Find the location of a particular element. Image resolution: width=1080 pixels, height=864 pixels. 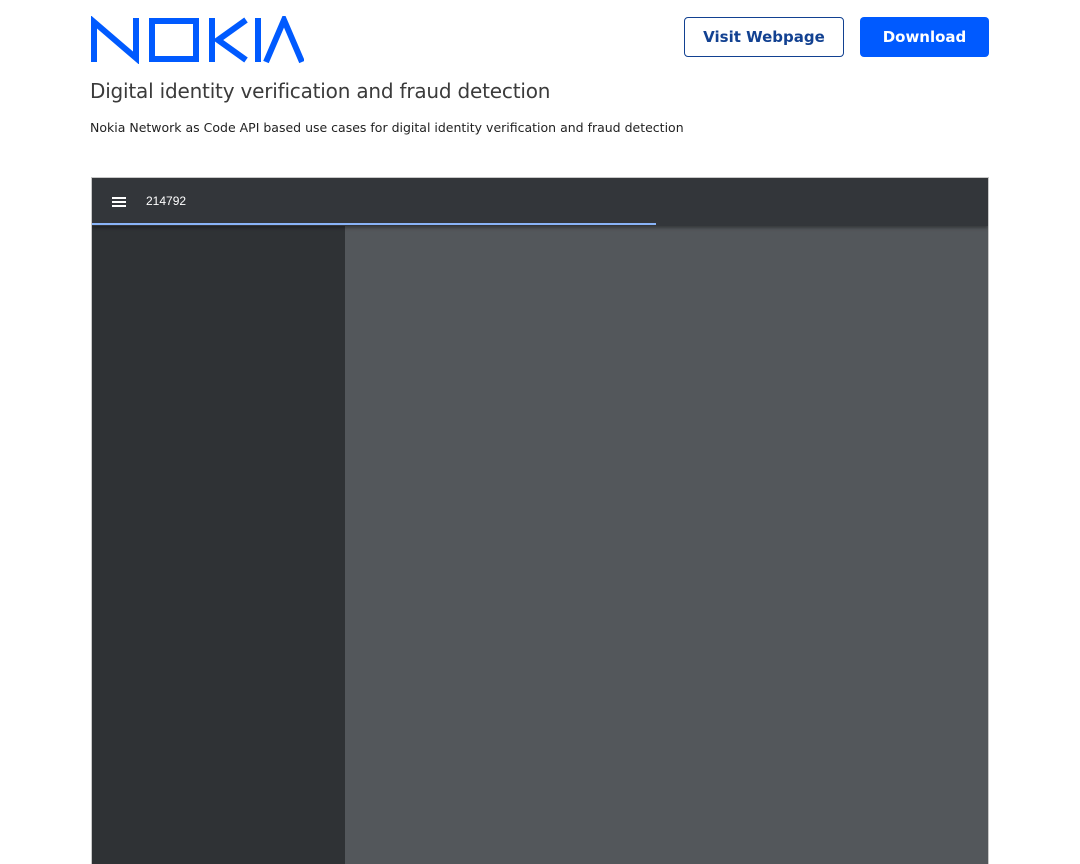

visit-webpage-button: Visit Webpage is located at coordinates (764, 37).